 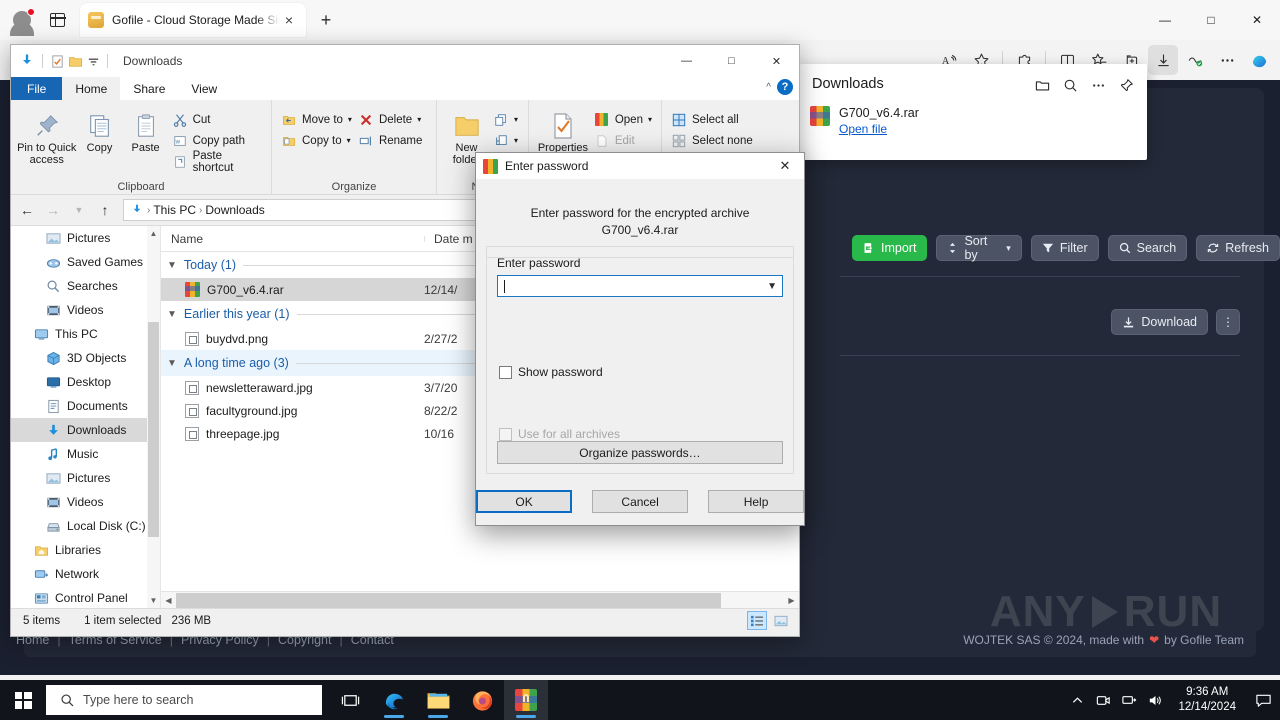 I want to click on action-center-icon, so click(x=1263, y=700).